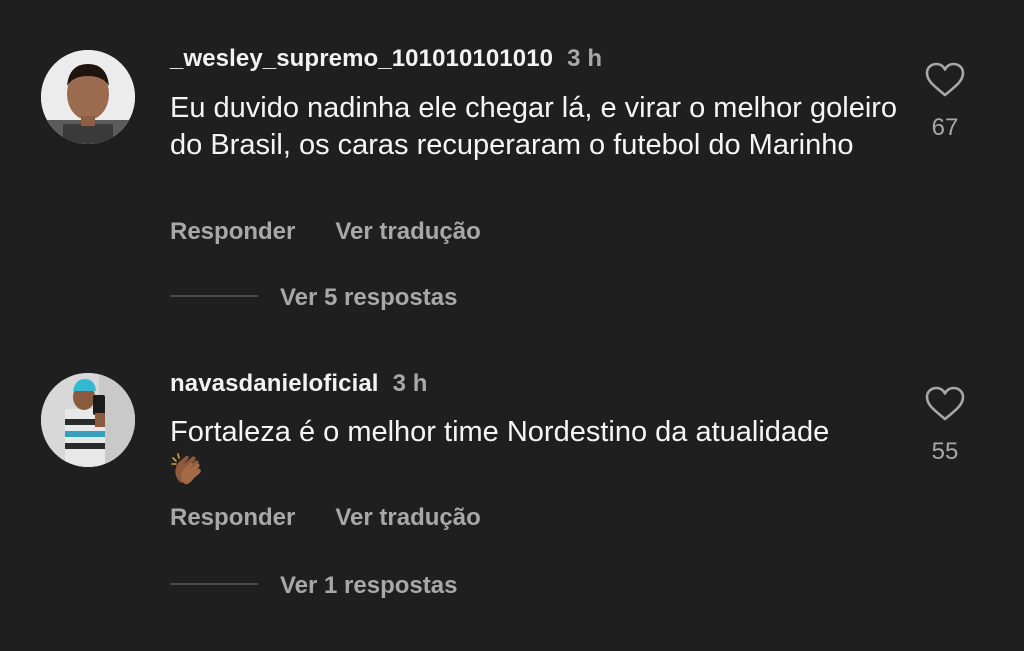 The width and height of the screenshot is (1024, 651). I want to click on view-replies-button: Ver 1 respostas, so click(313, 586).